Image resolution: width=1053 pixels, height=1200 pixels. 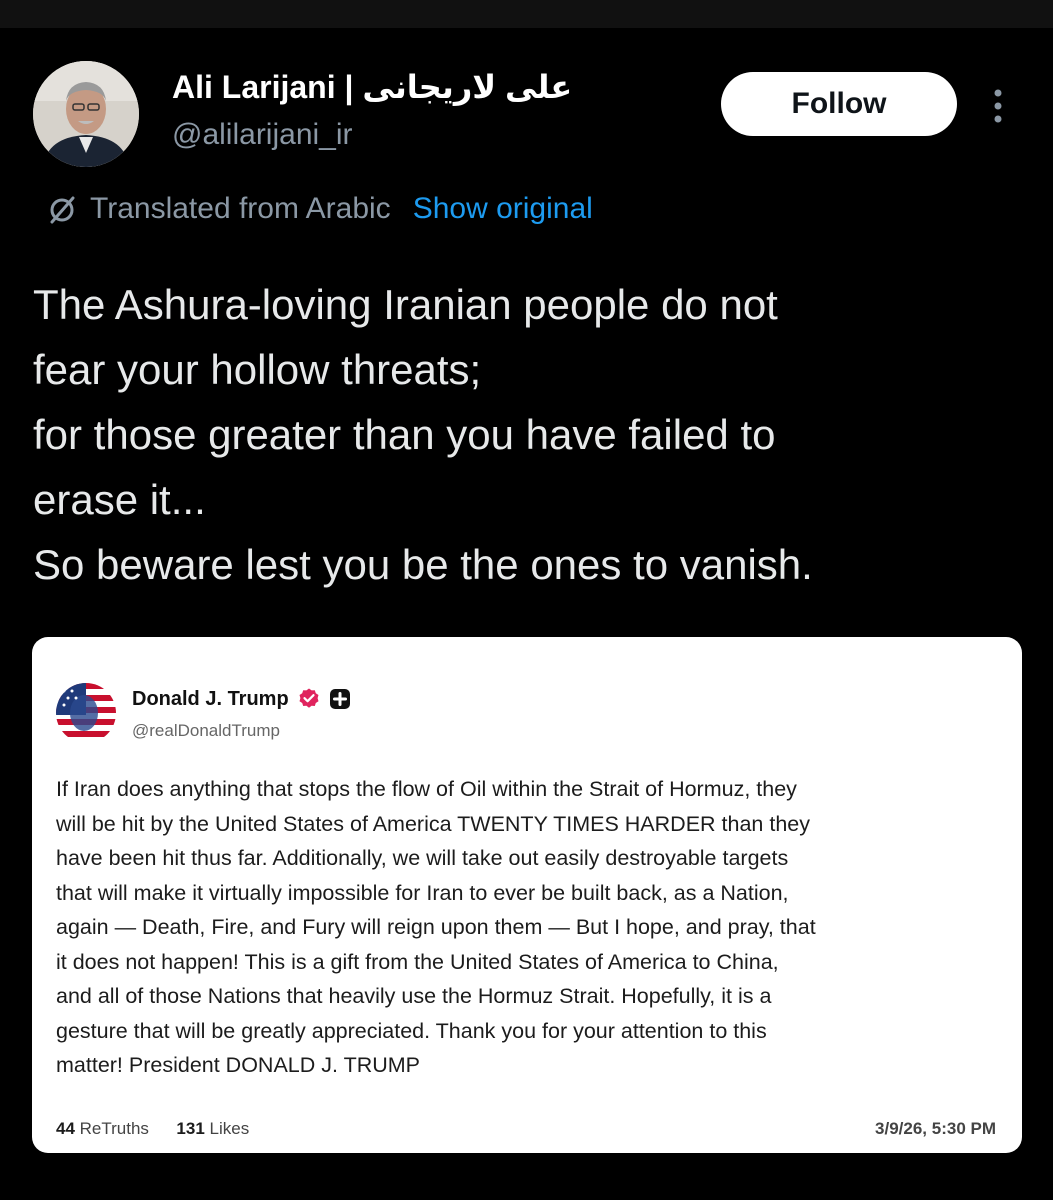 What do you see at coordinates (526, 14) in the screenshot?
I see `top-status-strip` at bounding box center [526, 14].